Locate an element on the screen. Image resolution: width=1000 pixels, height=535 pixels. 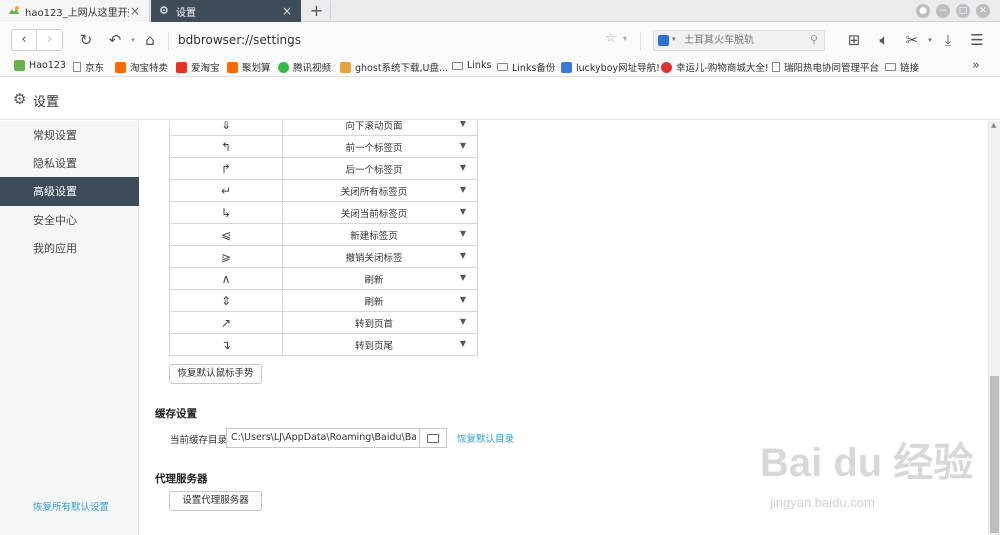
gesture-row: ↱ 后一个标签页 ▼ is located at coordinates (323, 168).